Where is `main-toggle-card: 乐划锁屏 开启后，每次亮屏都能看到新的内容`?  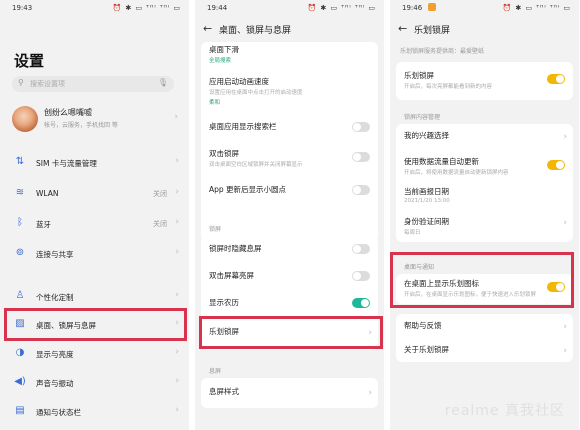 main-toggle-card: 乐划锁屏 开启后，每次亮屏都能看到新的内容 is located at coordinates (484, 81).